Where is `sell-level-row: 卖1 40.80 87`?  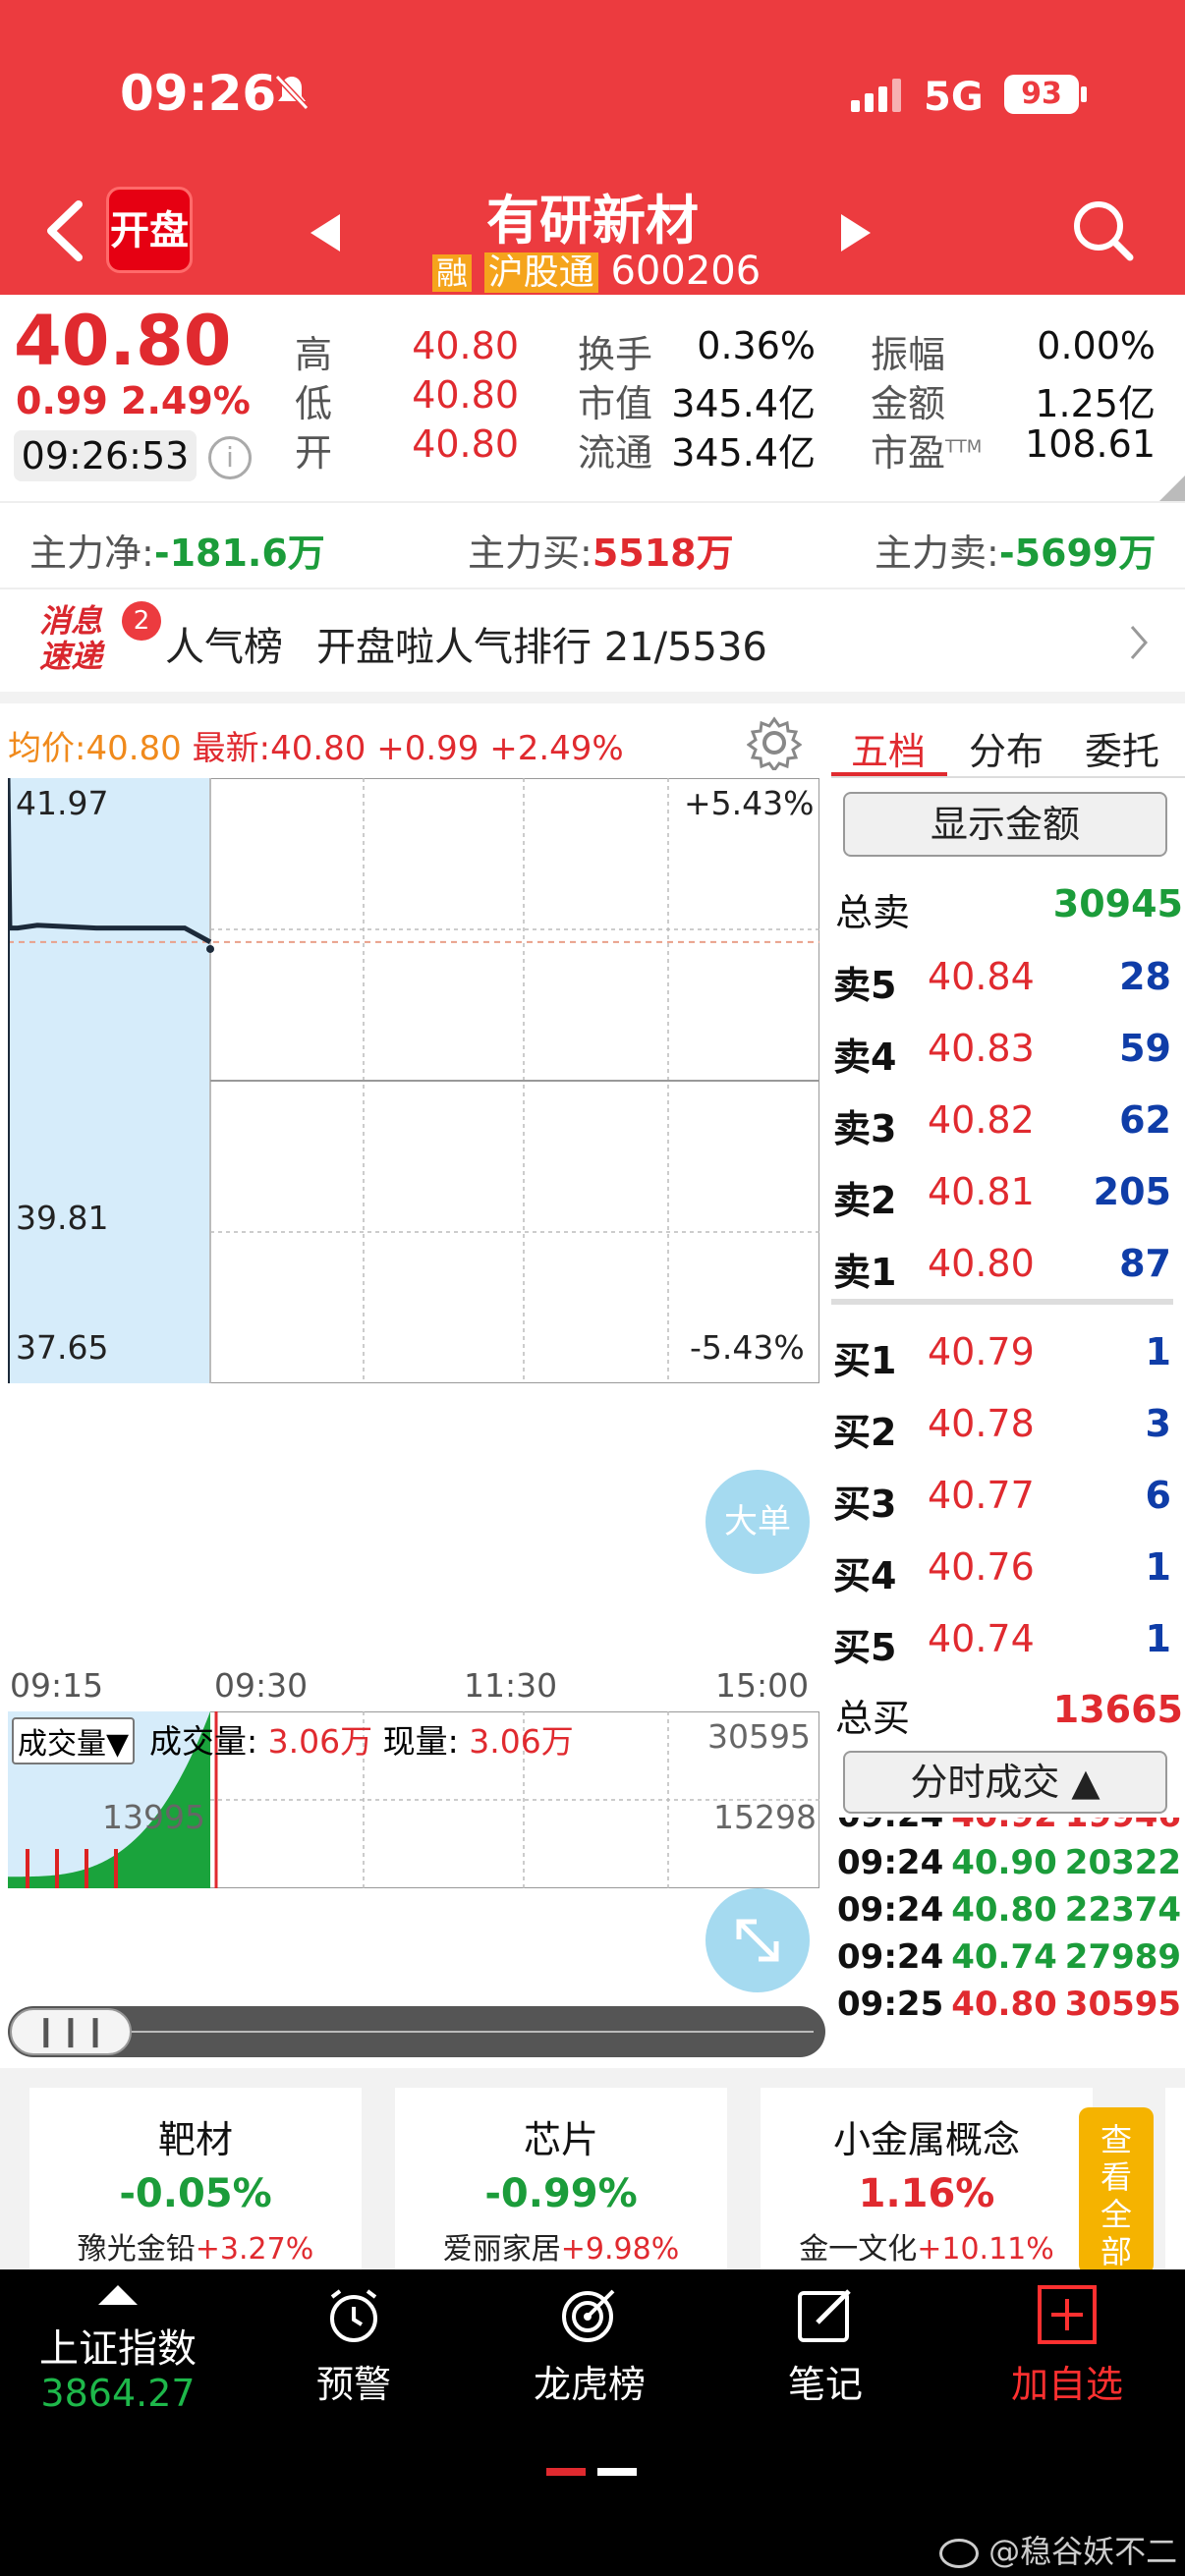
sell-level-row: 卖1 40.80 87 is located at coordinates (1008, 1265).